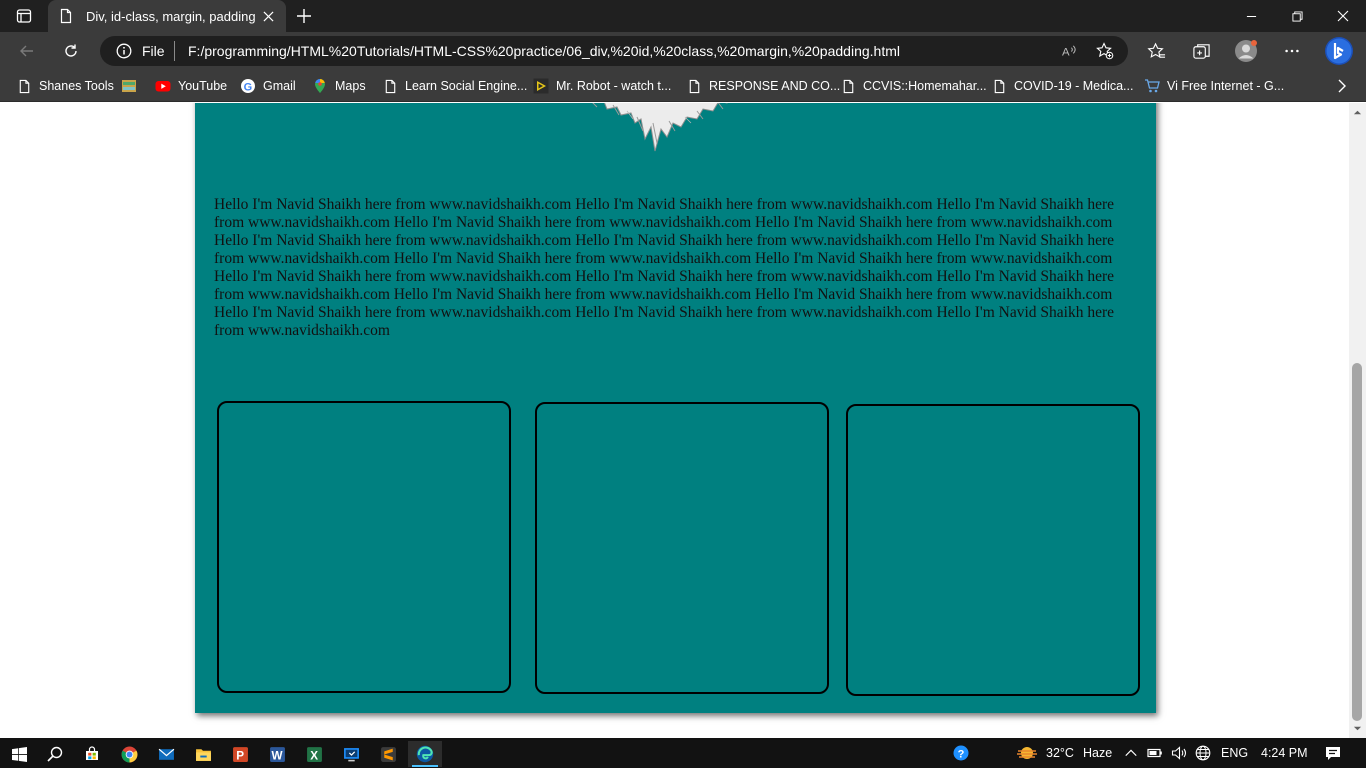 The image size is (1366, 768). I want to click on favorites-icon, so click(1156, 51).